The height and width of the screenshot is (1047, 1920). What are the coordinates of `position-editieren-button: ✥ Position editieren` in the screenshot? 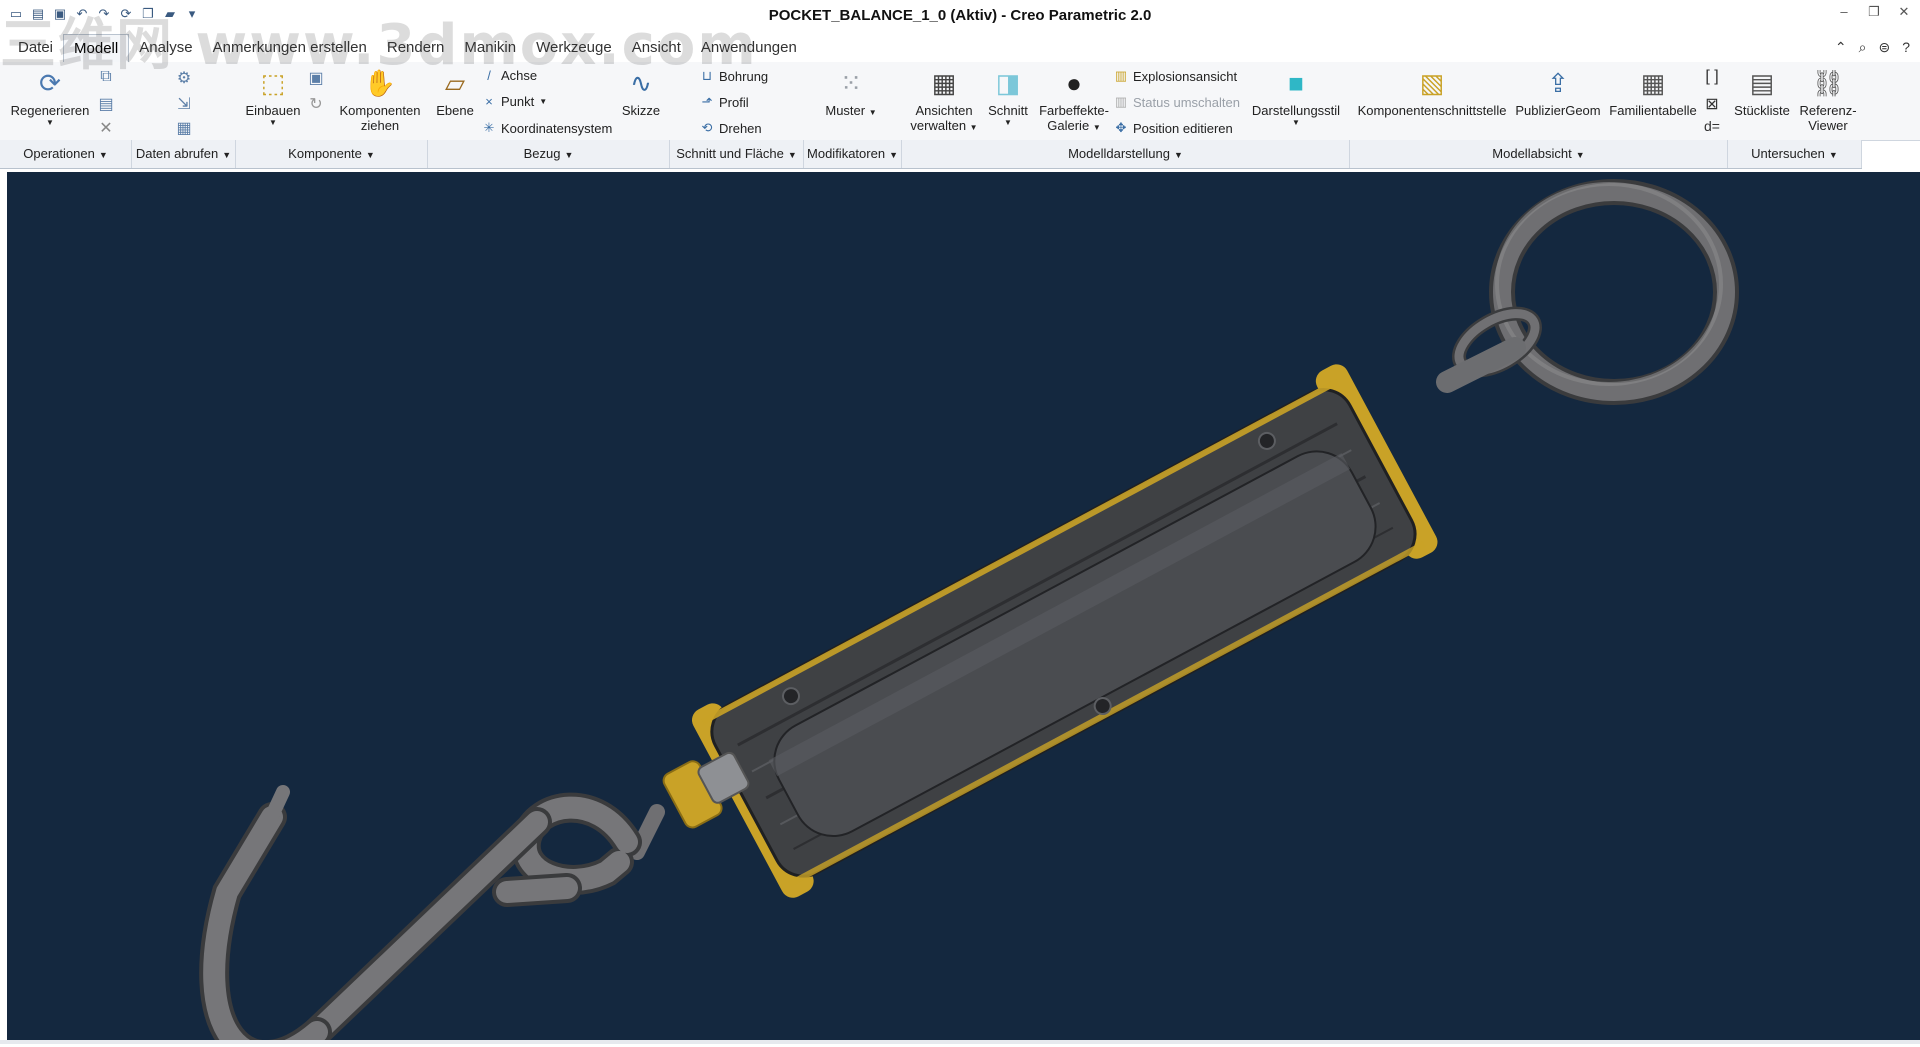 It's located at (1173, 128).